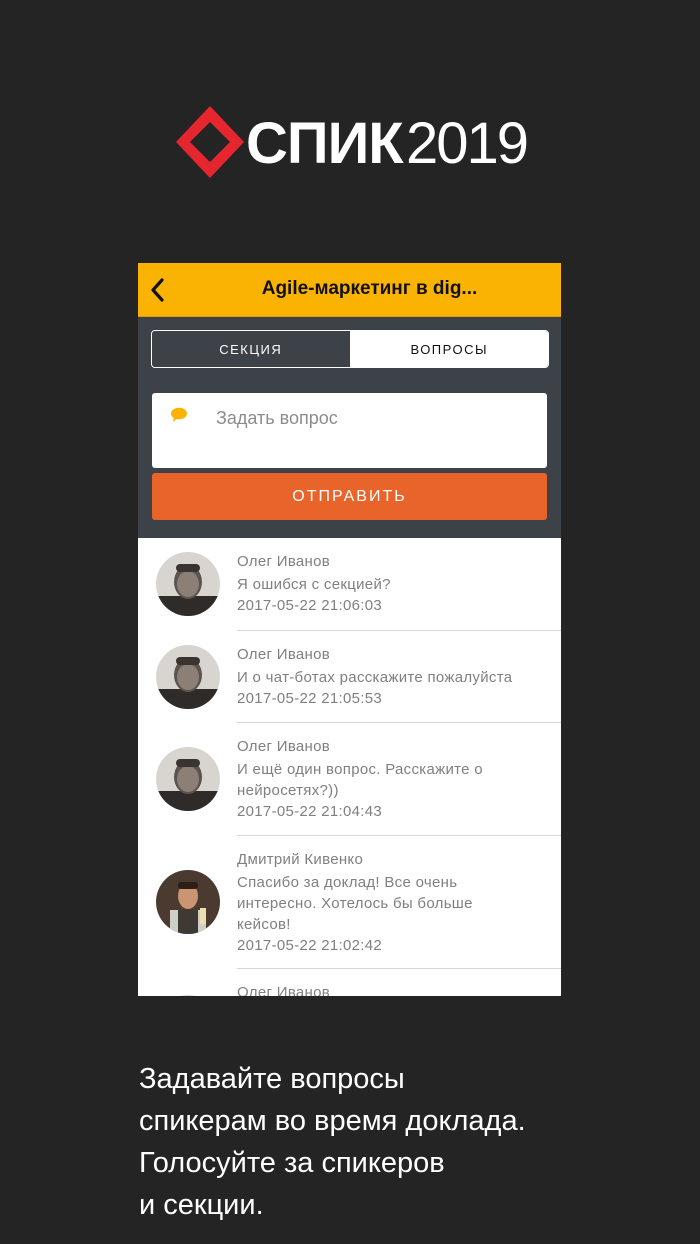  I want to click on diamond-logo-icon, so click(210, 142).